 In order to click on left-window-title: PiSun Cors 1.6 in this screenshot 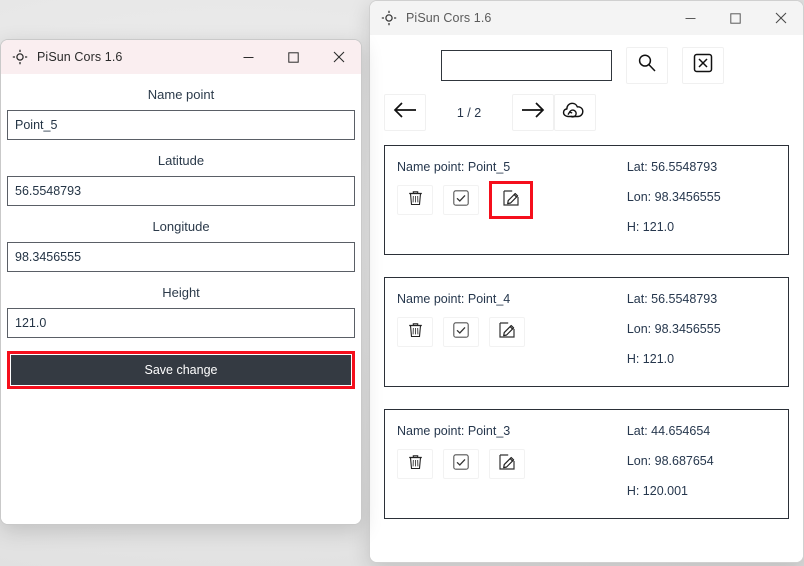, I will do `click(80, 57)`.